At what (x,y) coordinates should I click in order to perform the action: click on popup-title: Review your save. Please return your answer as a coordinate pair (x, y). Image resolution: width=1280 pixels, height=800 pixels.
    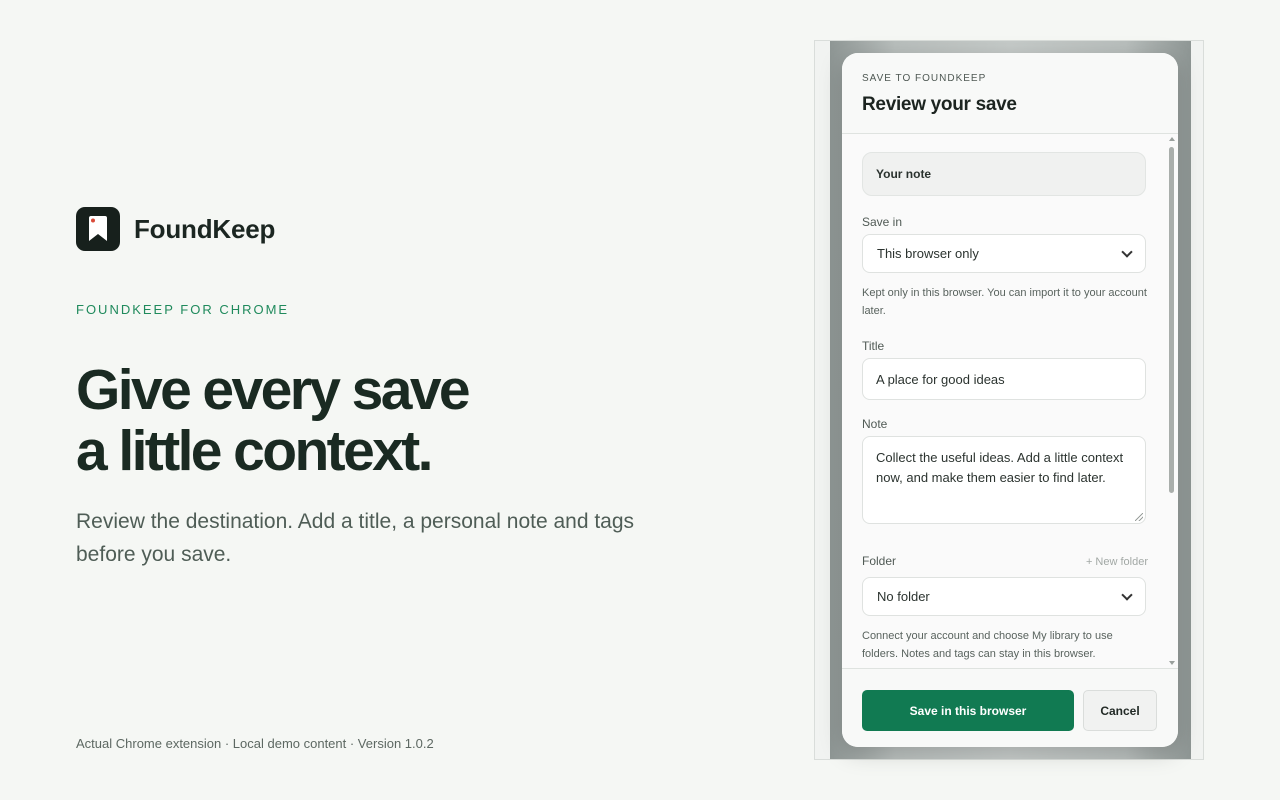
    Looking at the image, I should click on (939, 104).